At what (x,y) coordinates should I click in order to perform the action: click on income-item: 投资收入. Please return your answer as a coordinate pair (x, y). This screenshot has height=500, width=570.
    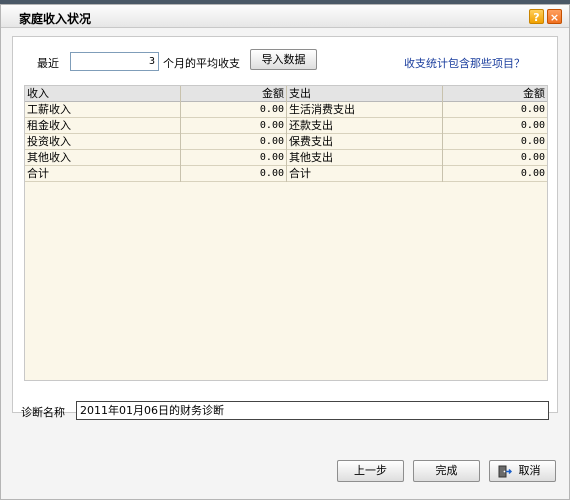
    Looking at the image, I should click on (103, 142).